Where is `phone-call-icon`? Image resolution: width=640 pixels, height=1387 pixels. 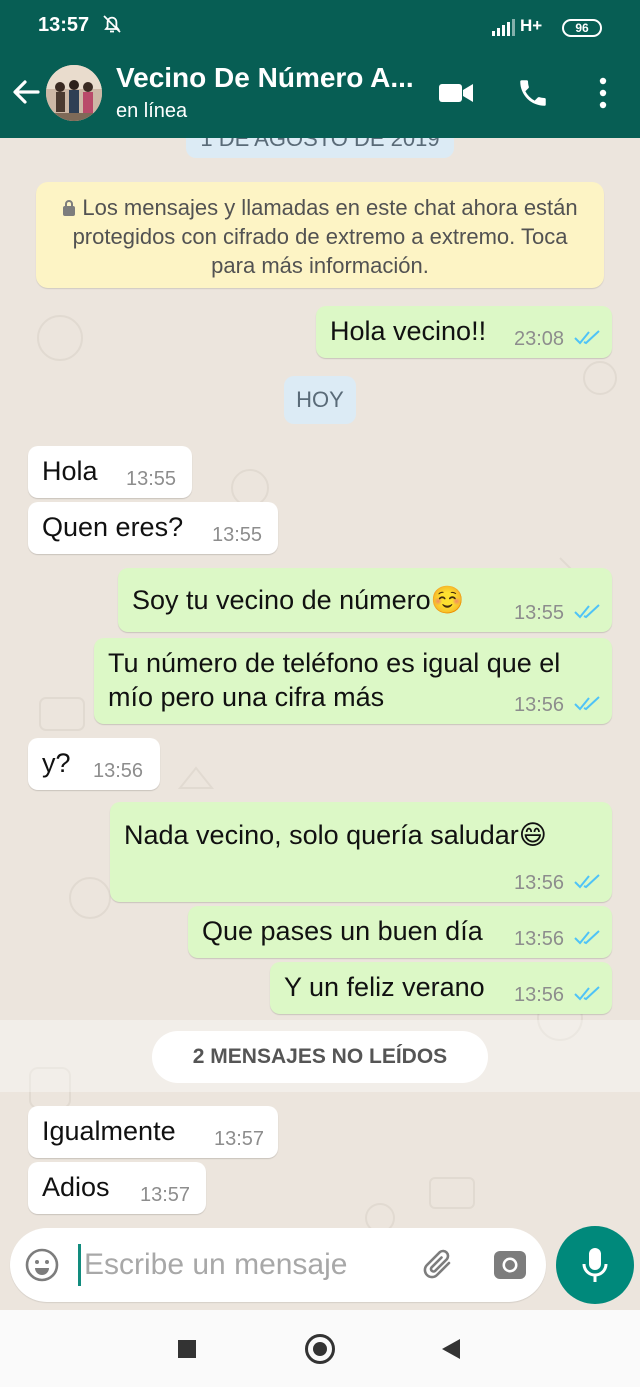 phone-call-icon is located at coordinates (533, 93).